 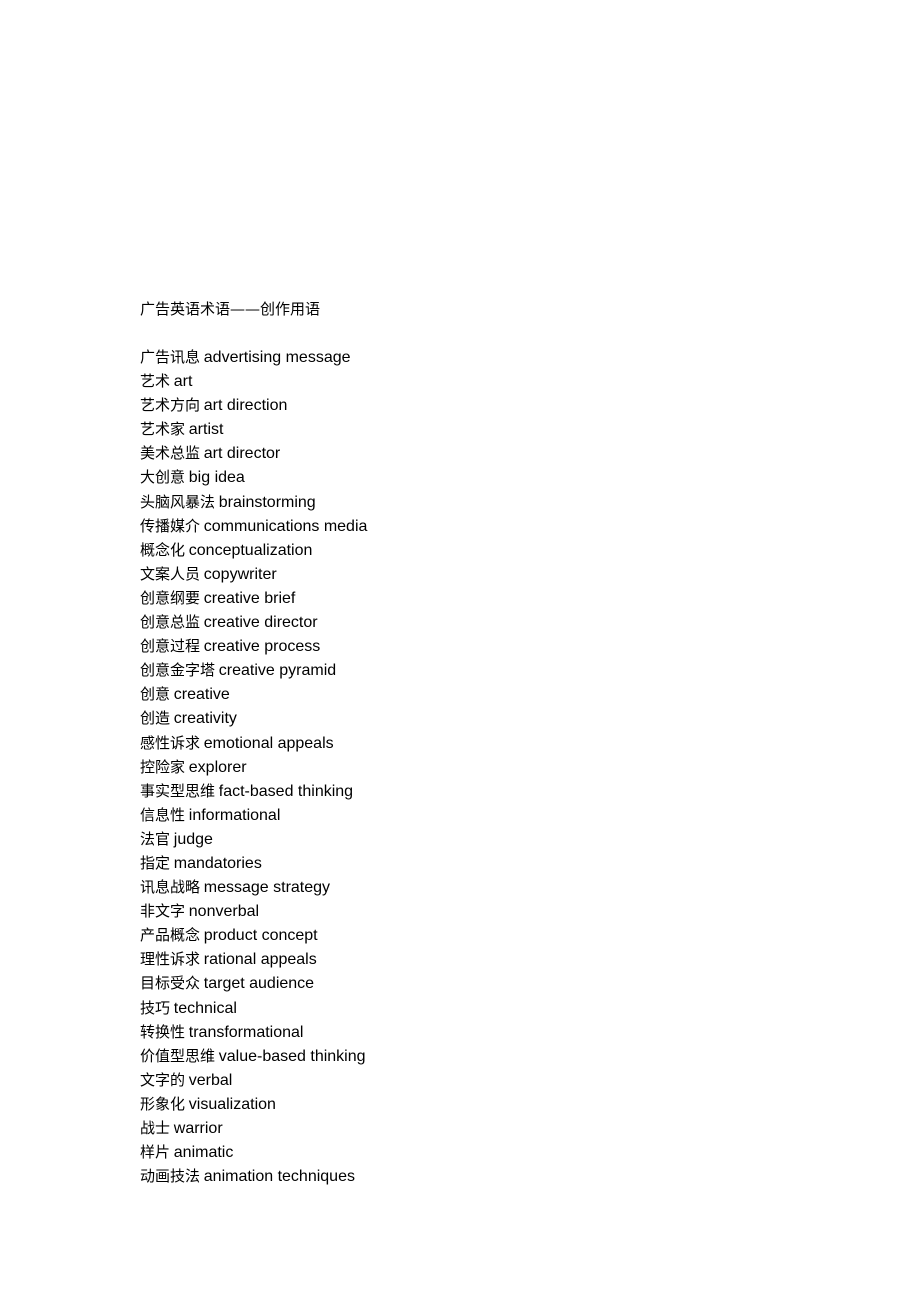 I want to click on term-english: transformational, so click(x=246, y=1032).